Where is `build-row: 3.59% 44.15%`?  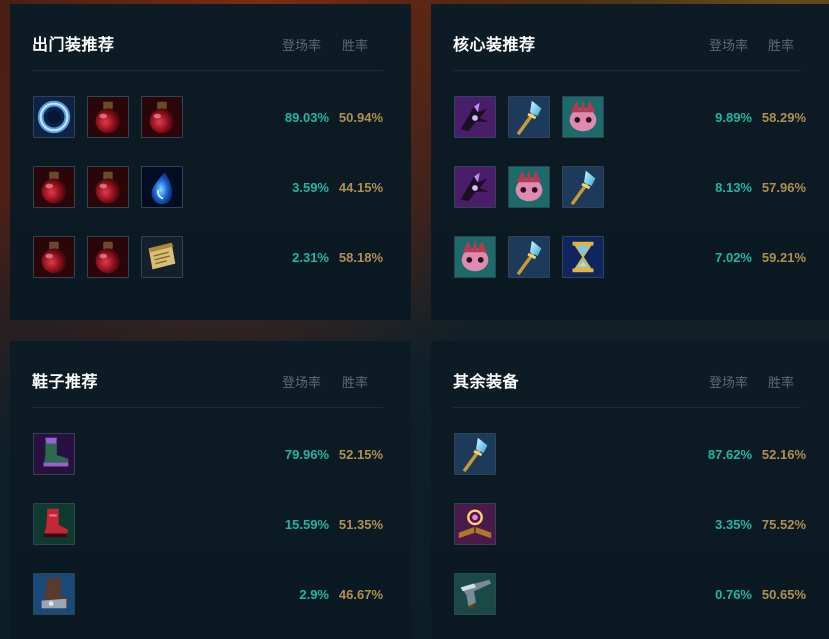 build-row: 3.59% 44.15% is located at coordinates (208, 188).